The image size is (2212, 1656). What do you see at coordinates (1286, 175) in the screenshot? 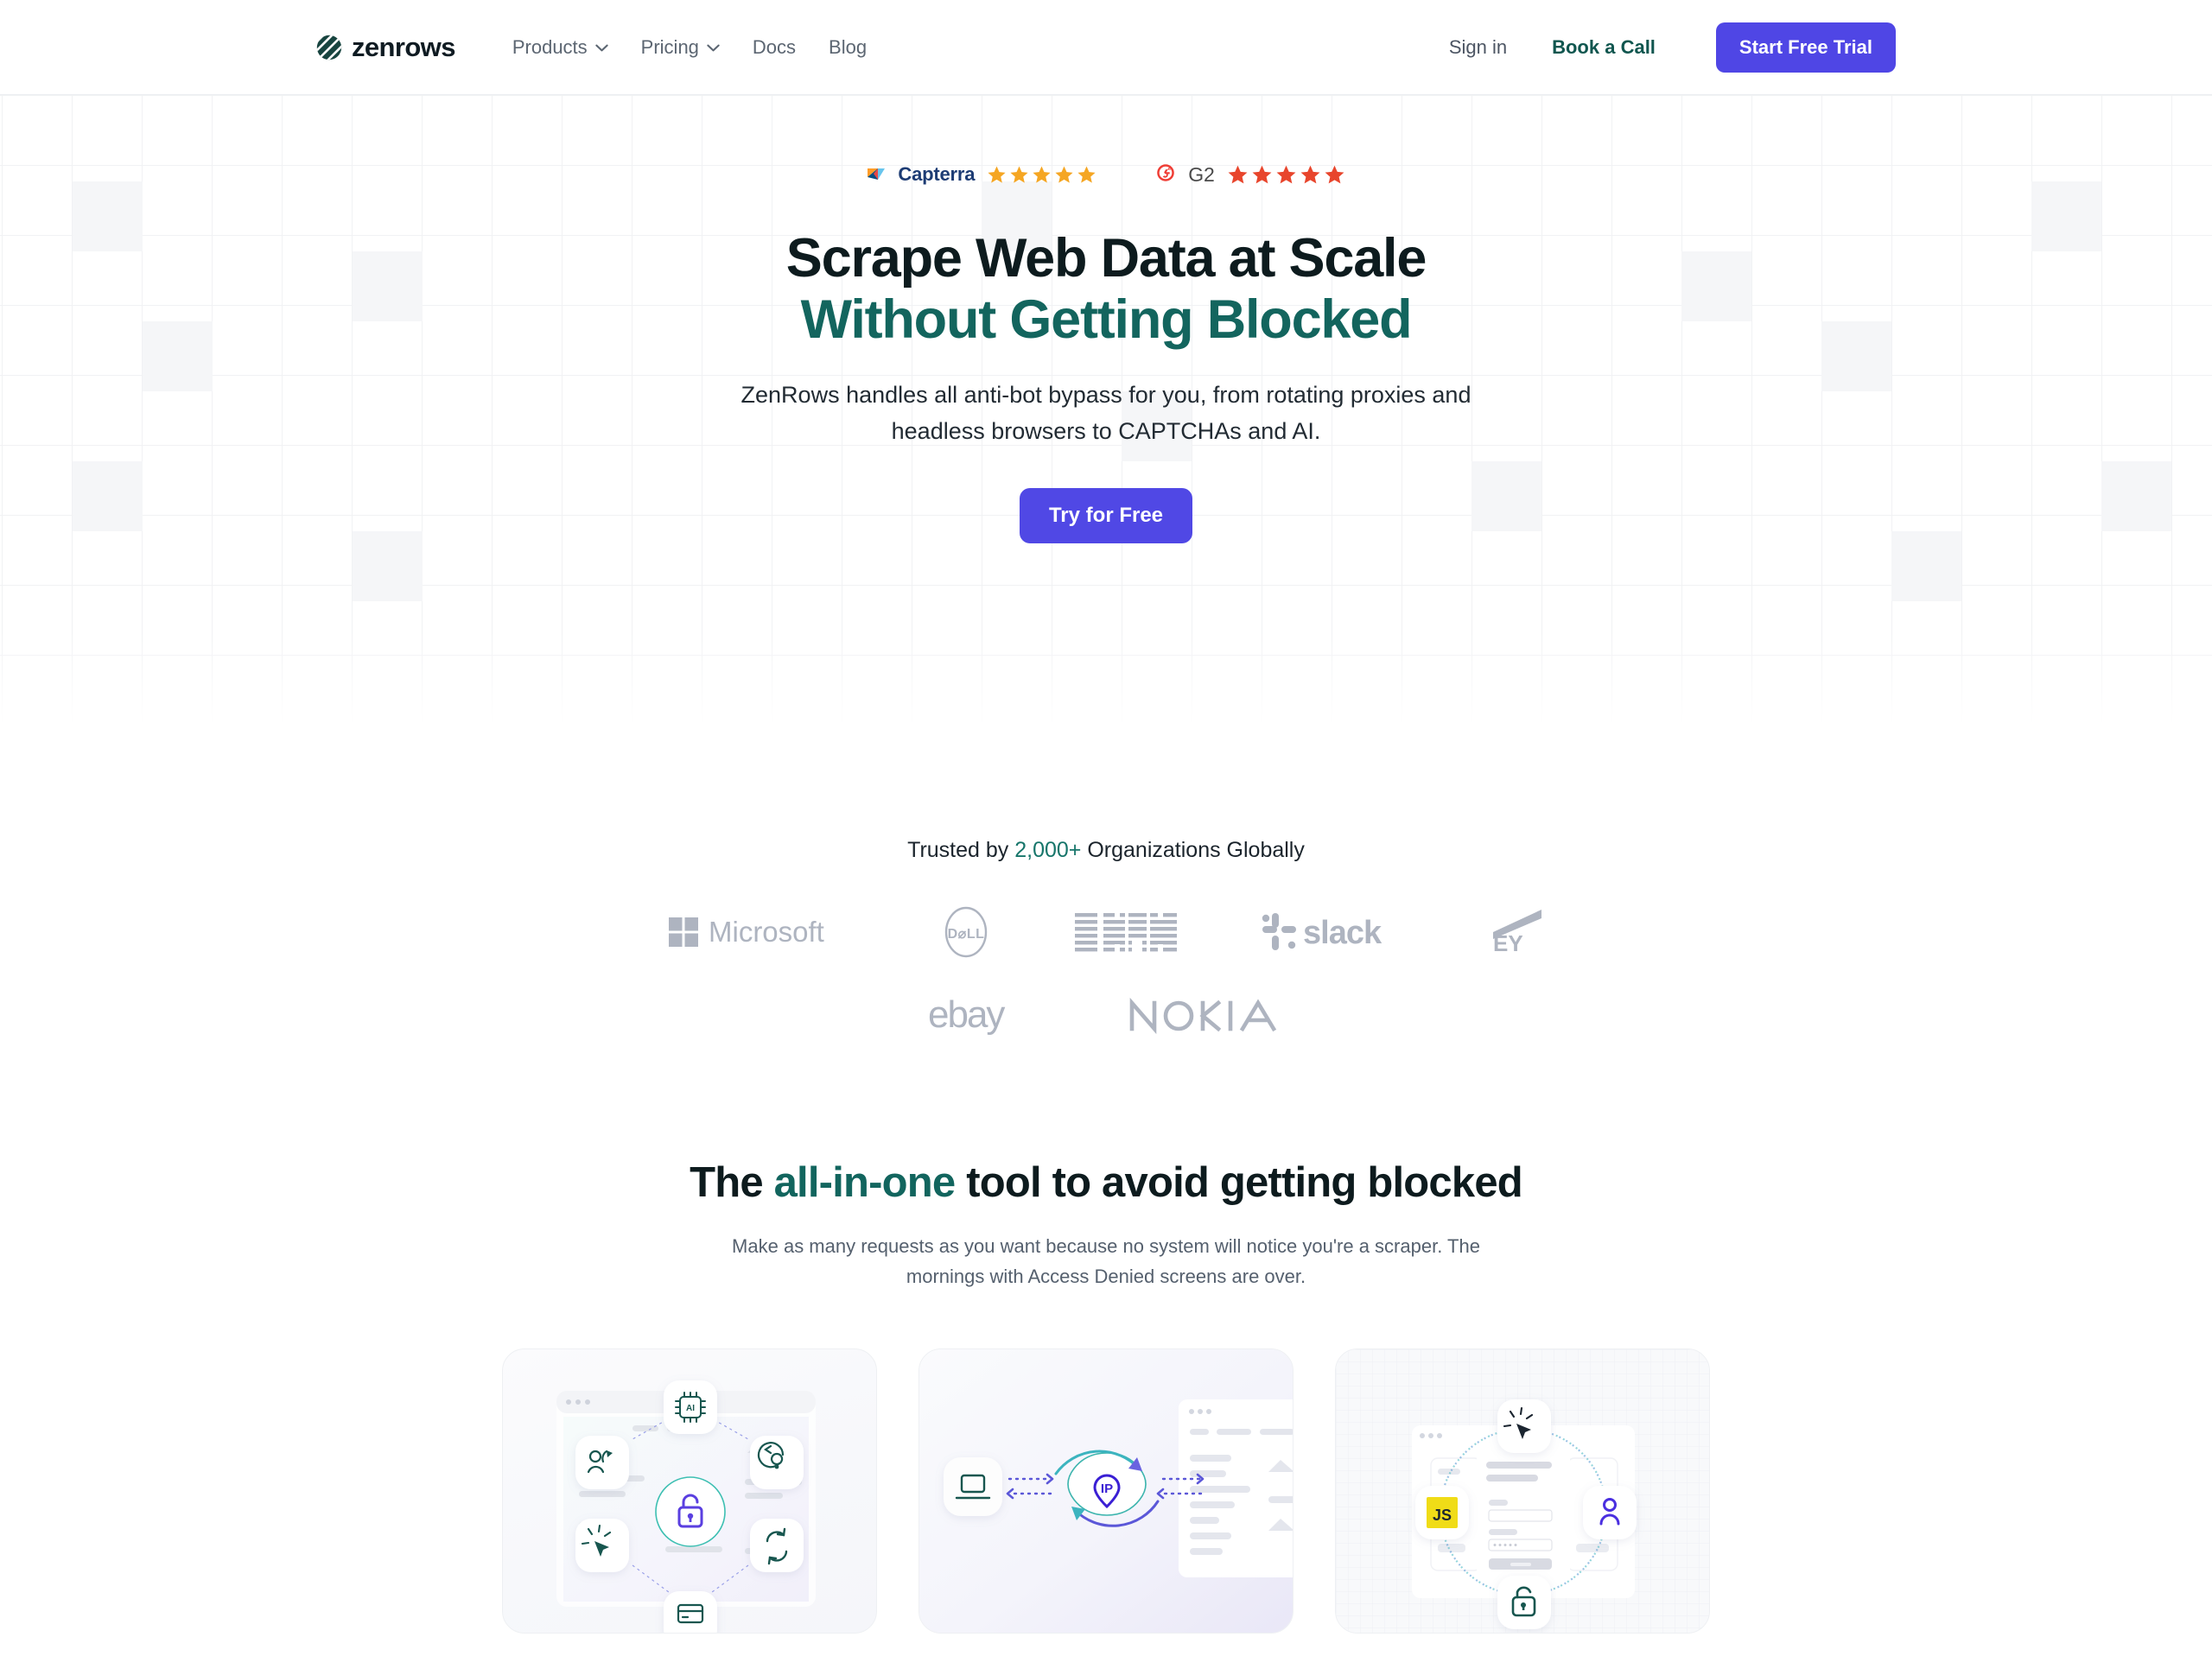
I see `g2-stars` at bounding box center [1286, 175].